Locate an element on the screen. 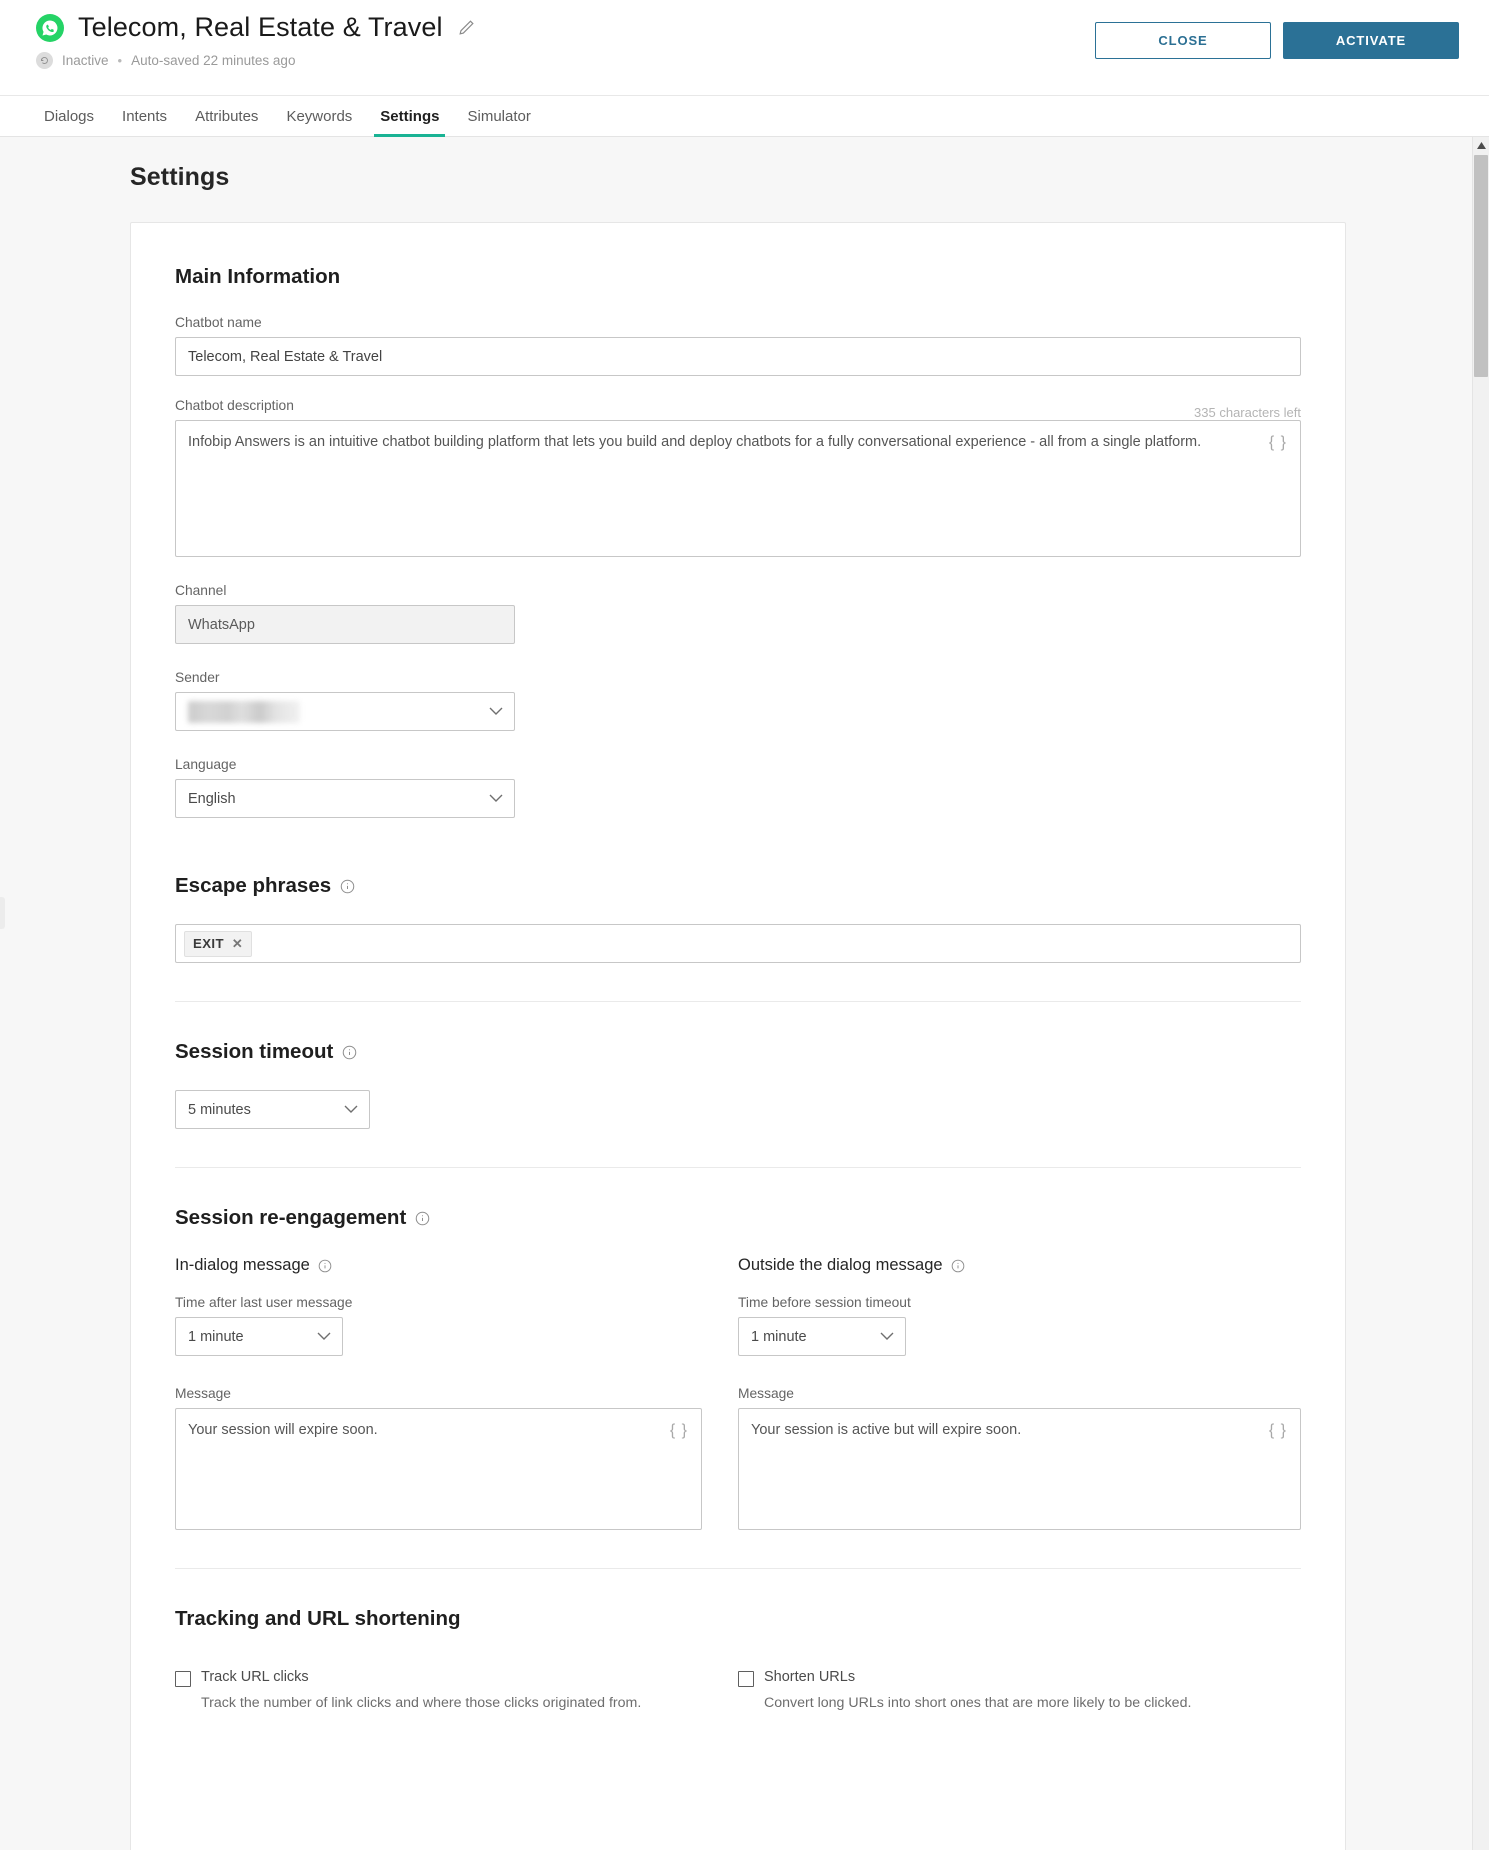 Image resolution: width=1489 pixels, height=1851 pixels. session-timeout-value: 5 minutes is located at coordinates (219, 1109).